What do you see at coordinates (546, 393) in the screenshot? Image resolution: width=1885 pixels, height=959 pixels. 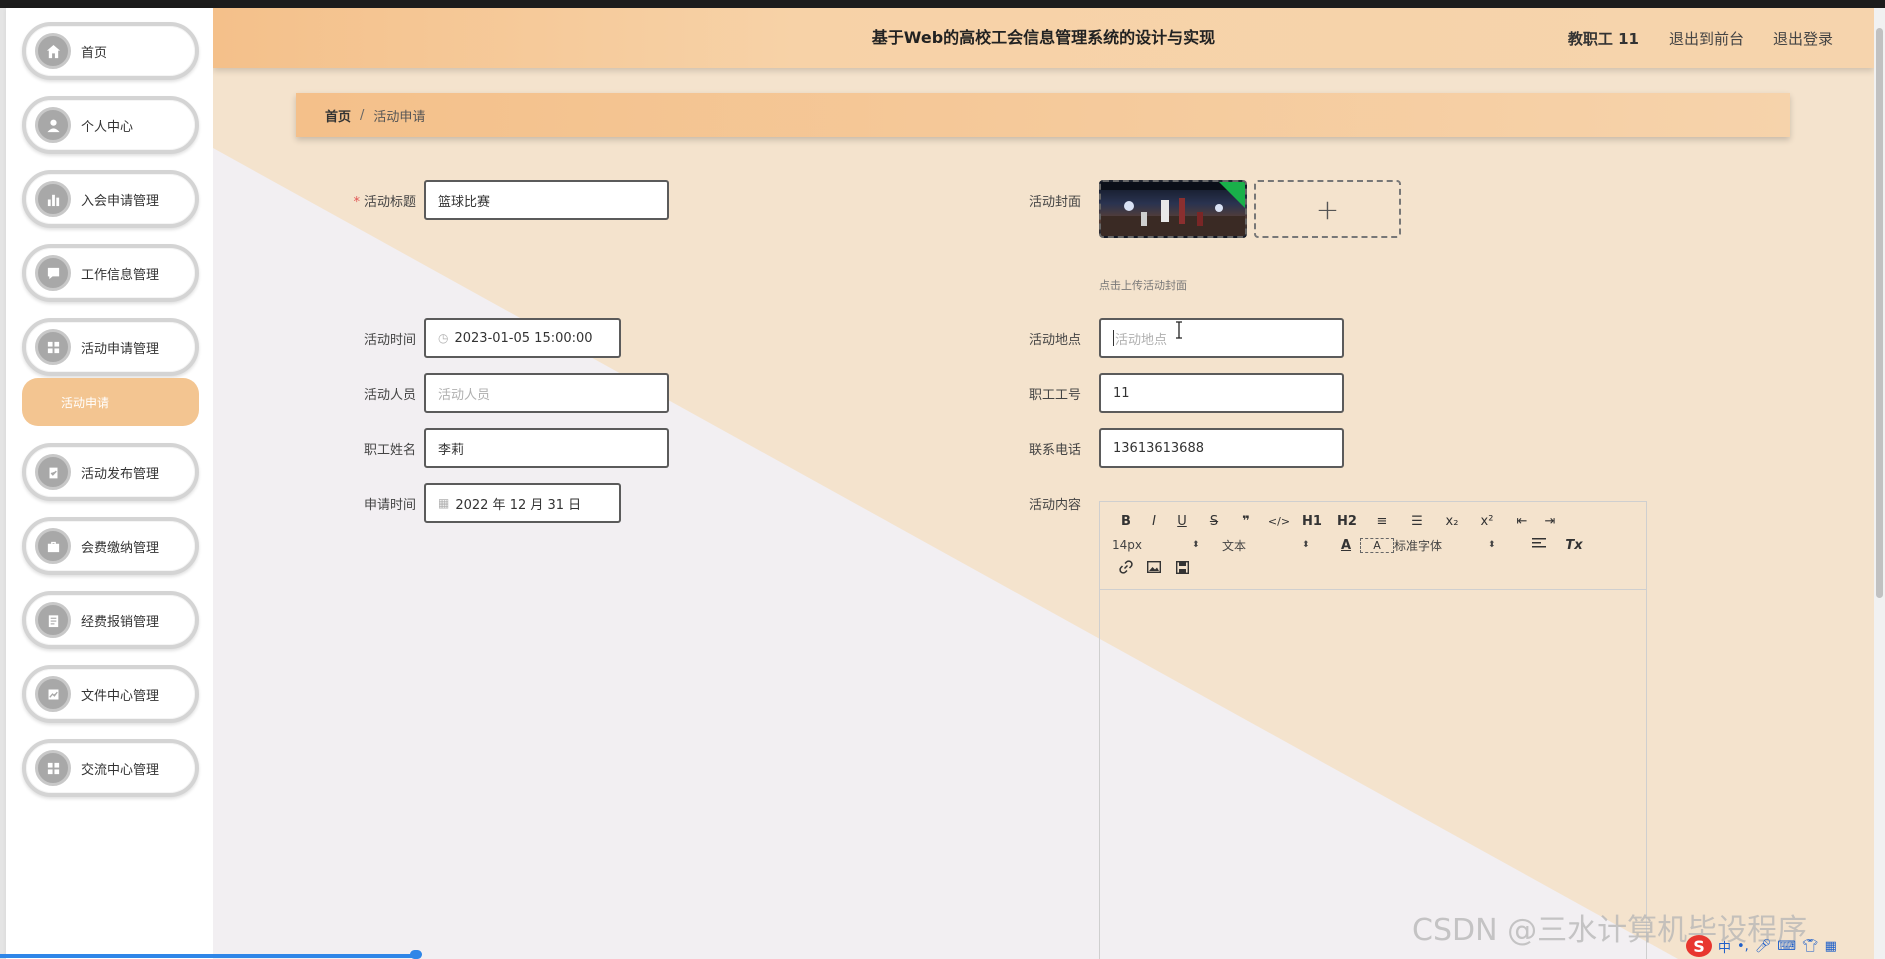 I see `people-input: 活动人员` at bounding box center [546, 393].